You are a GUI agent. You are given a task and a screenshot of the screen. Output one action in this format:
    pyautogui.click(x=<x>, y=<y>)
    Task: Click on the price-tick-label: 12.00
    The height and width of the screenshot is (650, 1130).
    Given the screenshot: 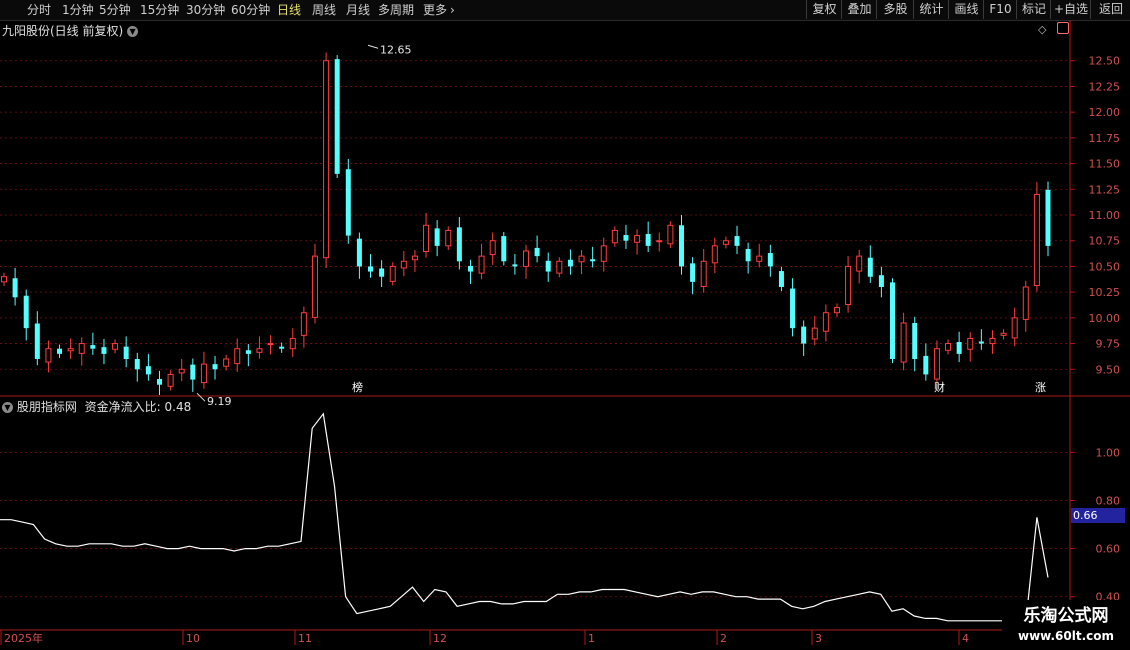 What is the action you would take?
    pyautogui.click(x=1105, y=112)
    